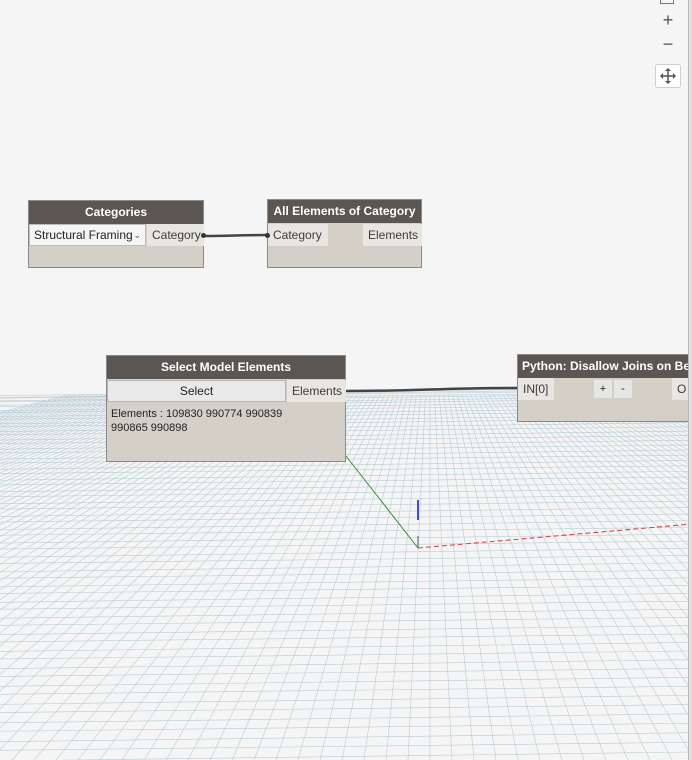 This screenshot has height=760, width=692. I want to click on output-connector, so click(203, 235).